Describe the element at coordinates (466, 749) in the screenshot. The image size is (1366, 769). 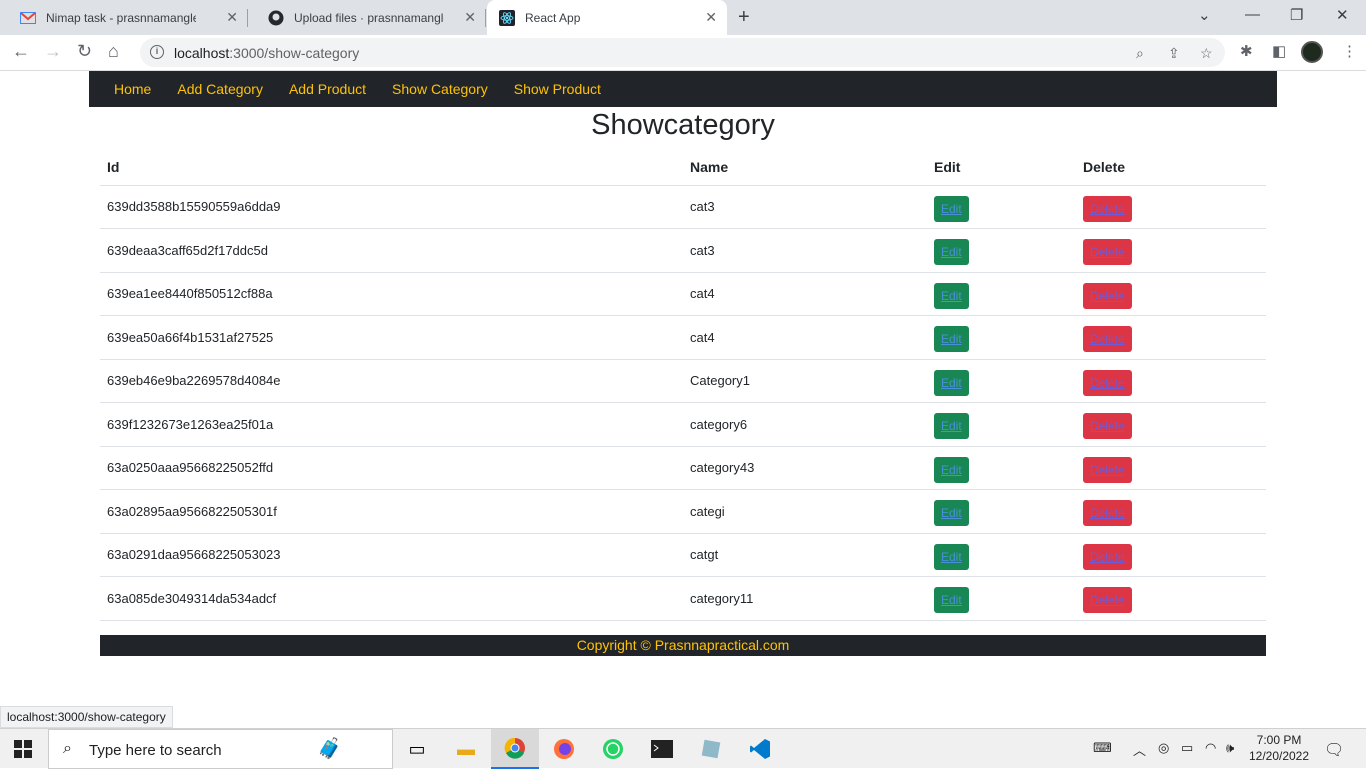
I see `file-explorer-icon: ▬` at that location.